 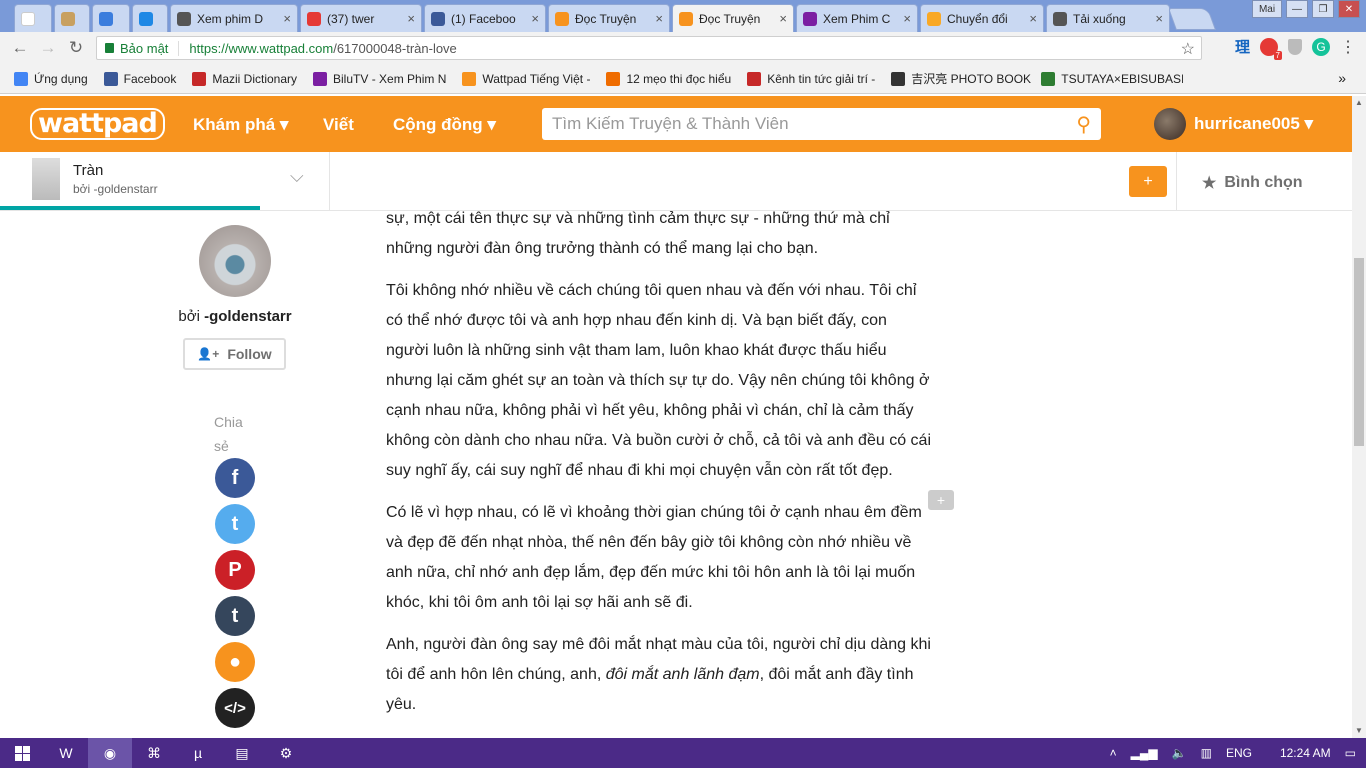 What do you see at coordinates (48, 48) in the screenshot?
I see `forward-icon: →` at bounding box center [48, 48].